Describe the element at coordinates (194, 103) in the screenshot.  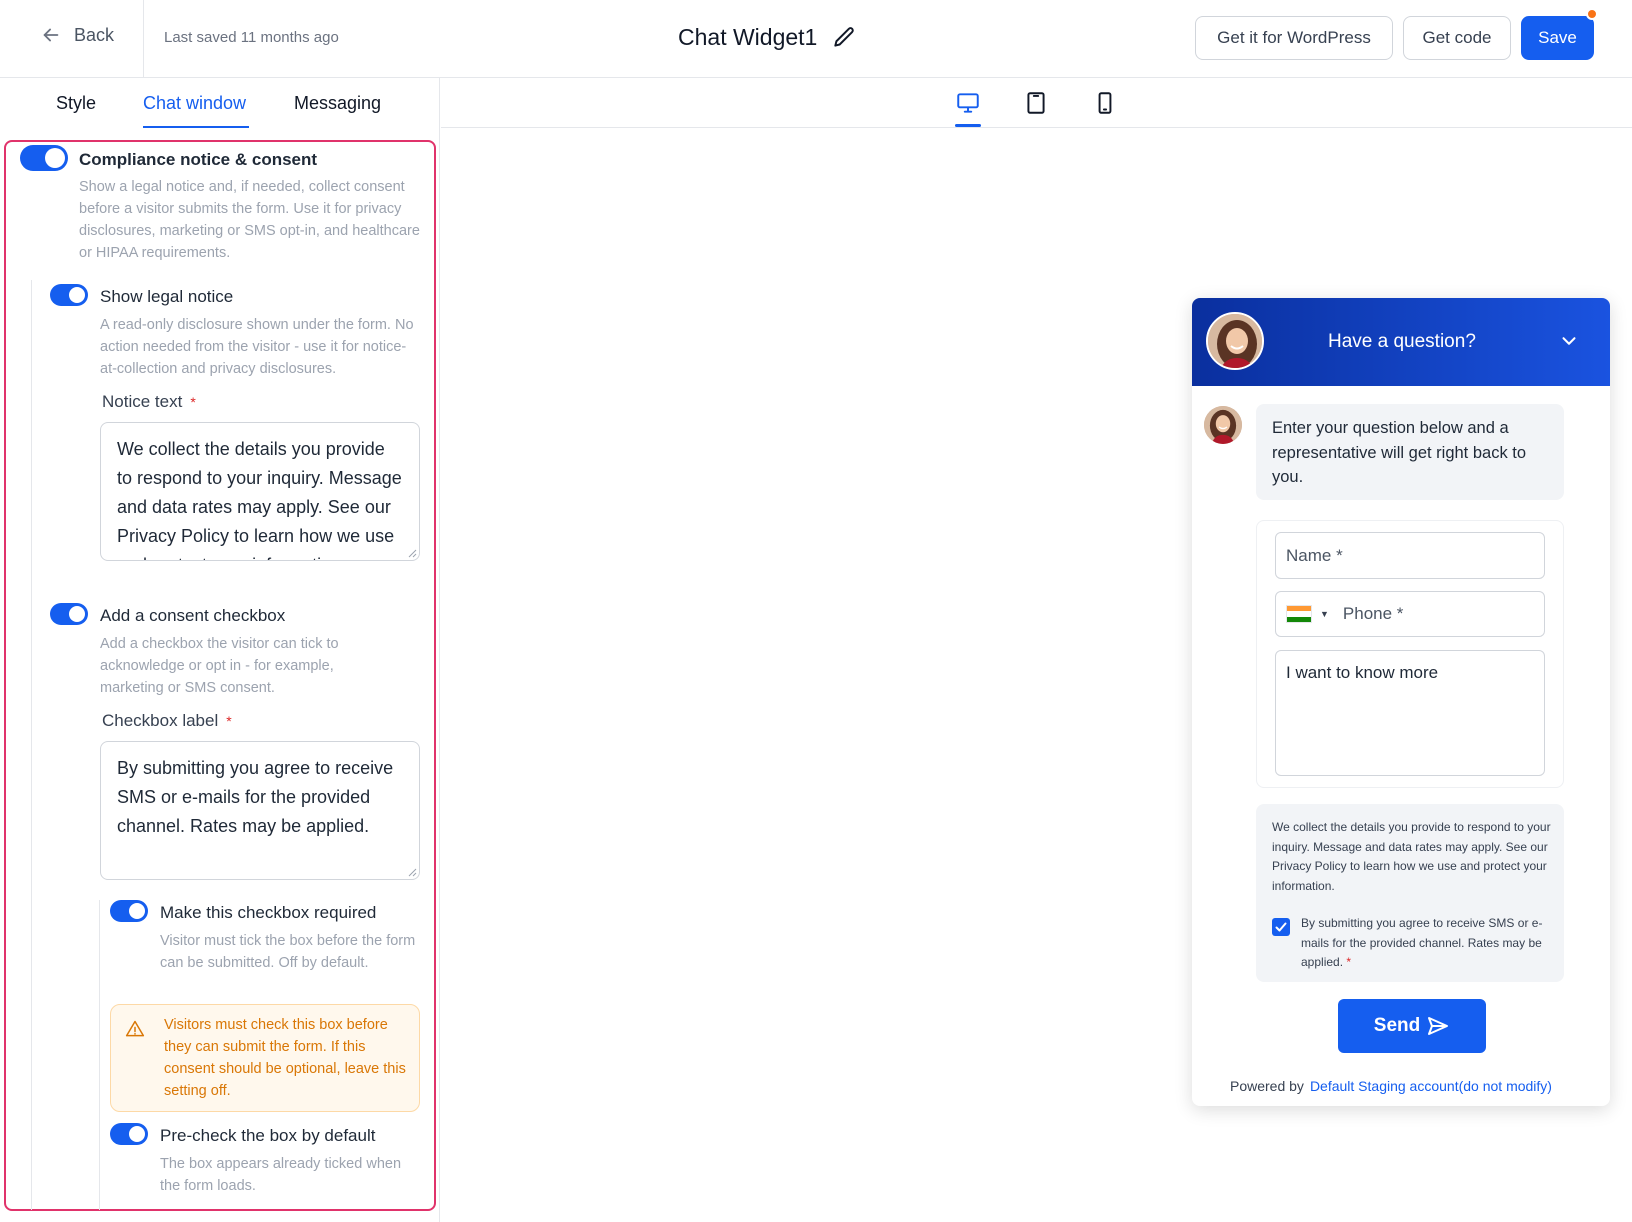
I see `tab-chat-window: Chat window` at that location.